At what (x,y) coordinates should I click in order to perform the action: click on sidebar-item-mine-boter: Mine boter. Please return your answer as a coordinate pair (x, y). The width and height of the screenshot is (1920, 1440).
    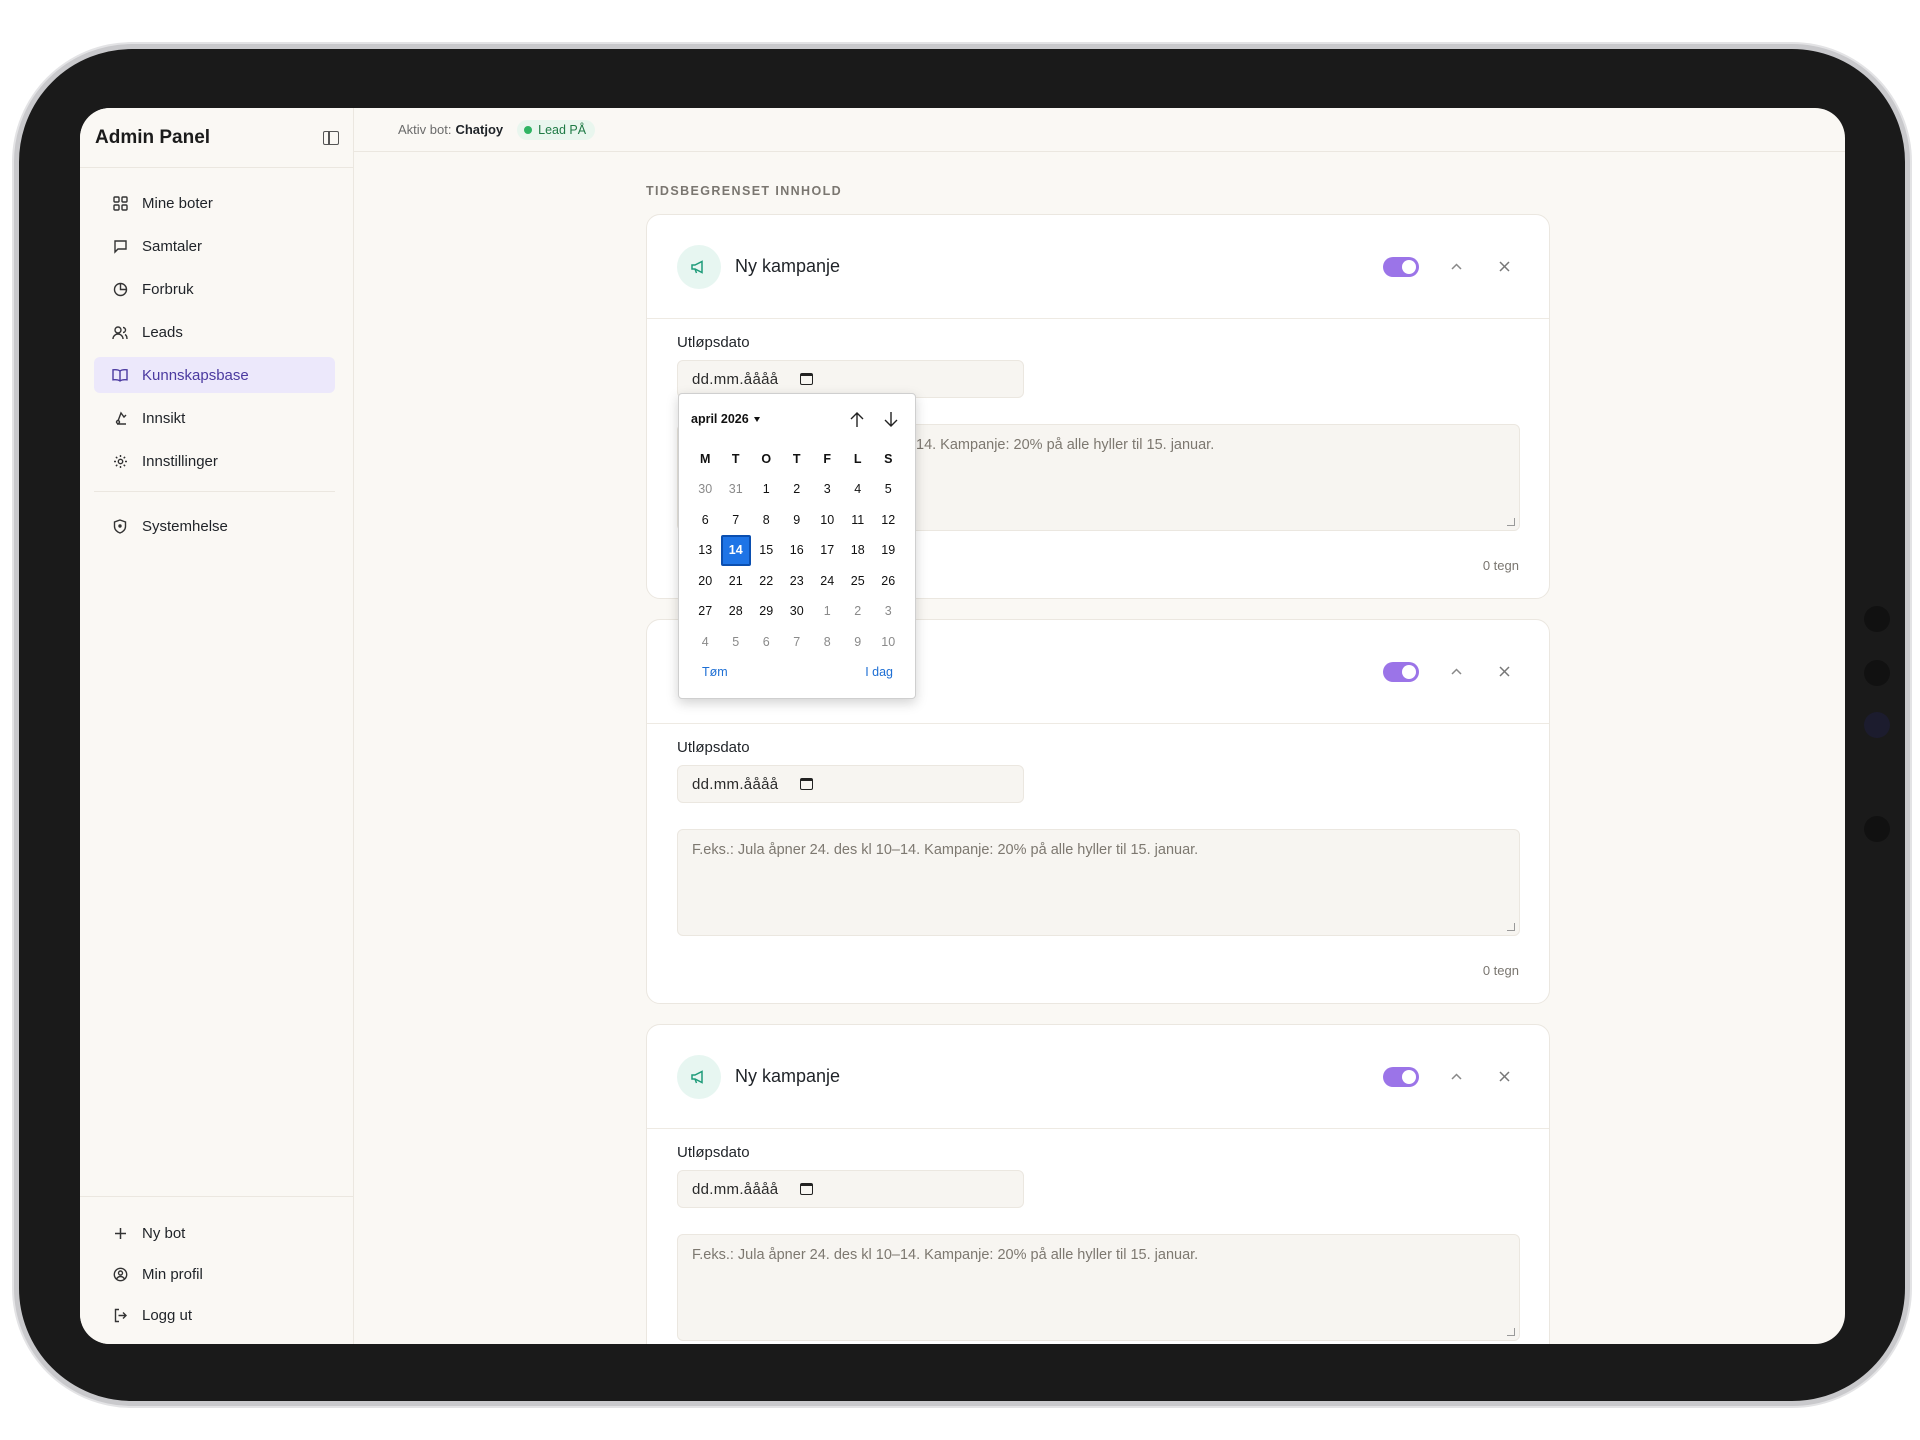
    Looking at the image, I should click on (214, 203).